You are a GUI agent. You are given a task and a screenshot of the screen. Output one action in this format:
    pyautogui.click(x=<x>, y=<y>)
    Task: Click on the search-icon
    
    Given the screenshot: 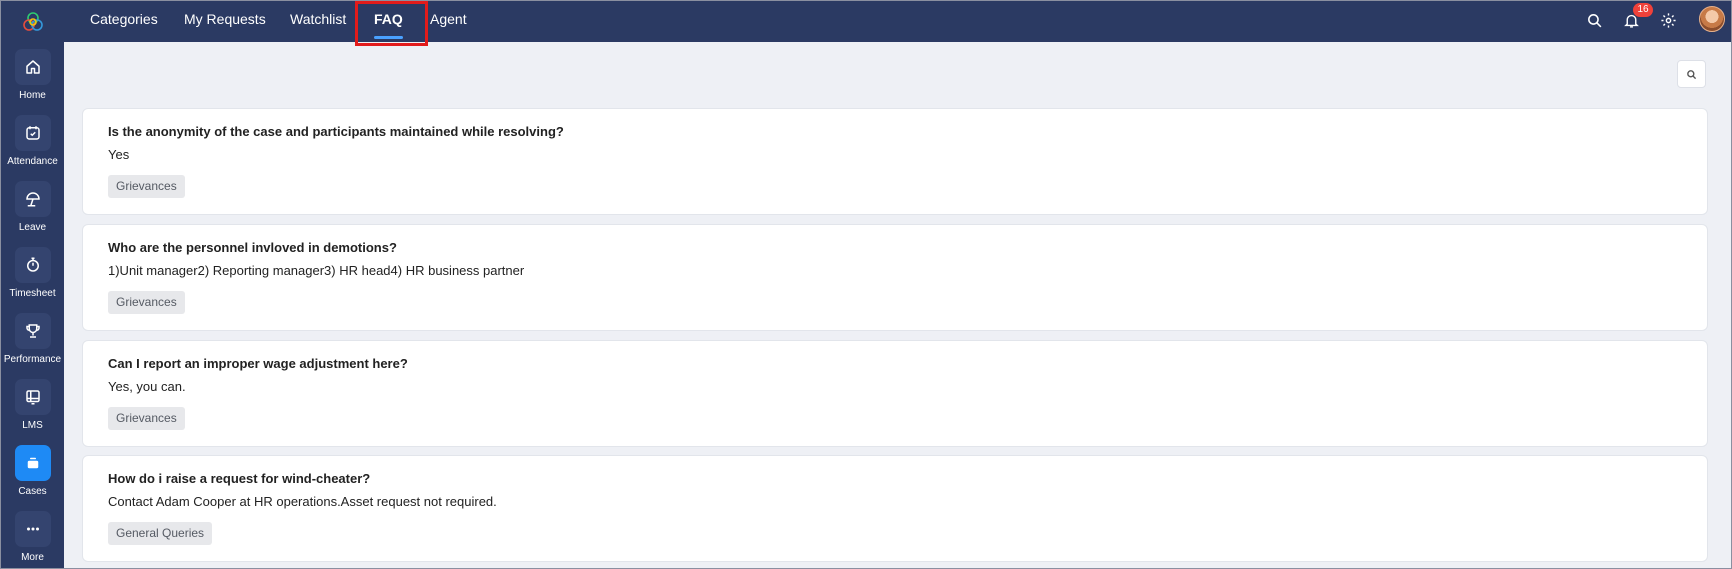 What is the action you would take?
    pyautogui.click(x=1594, y=20)
    